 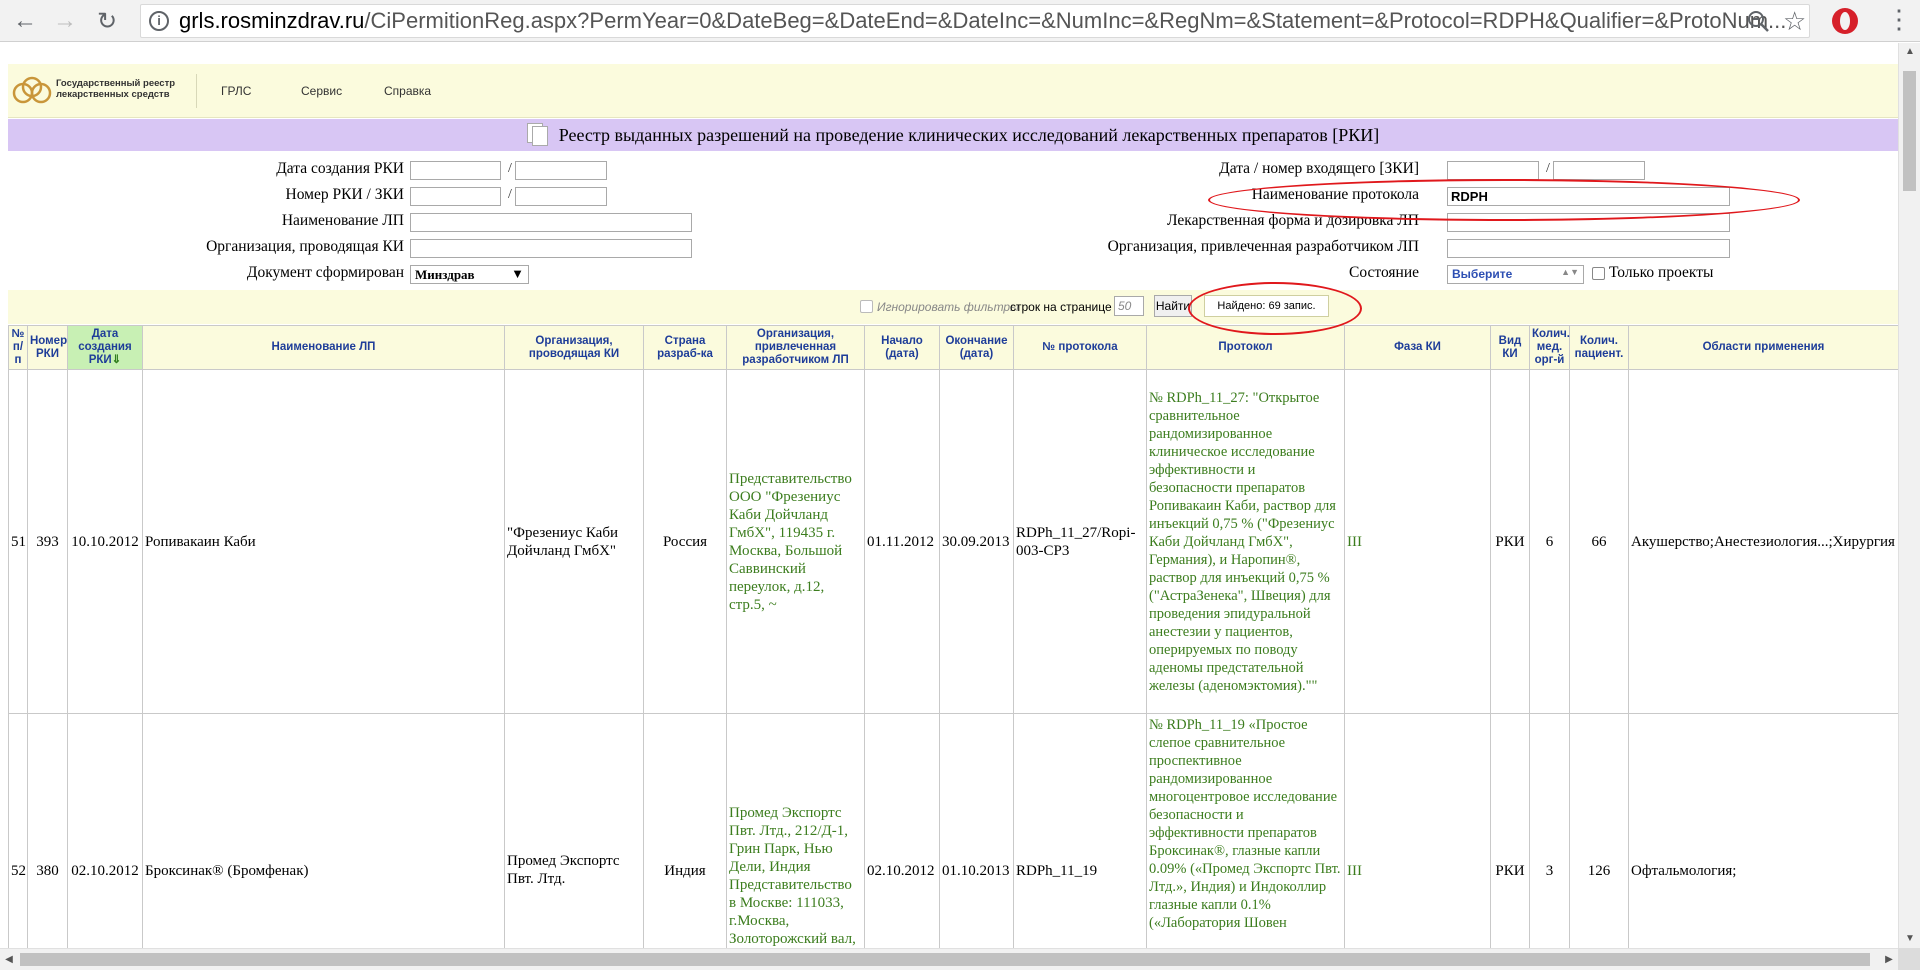 What do you see at coordinates (1899, 19) in the screenshot?
I see `browser-menu-icon: ⋮` at bounding box center [1899, 19].